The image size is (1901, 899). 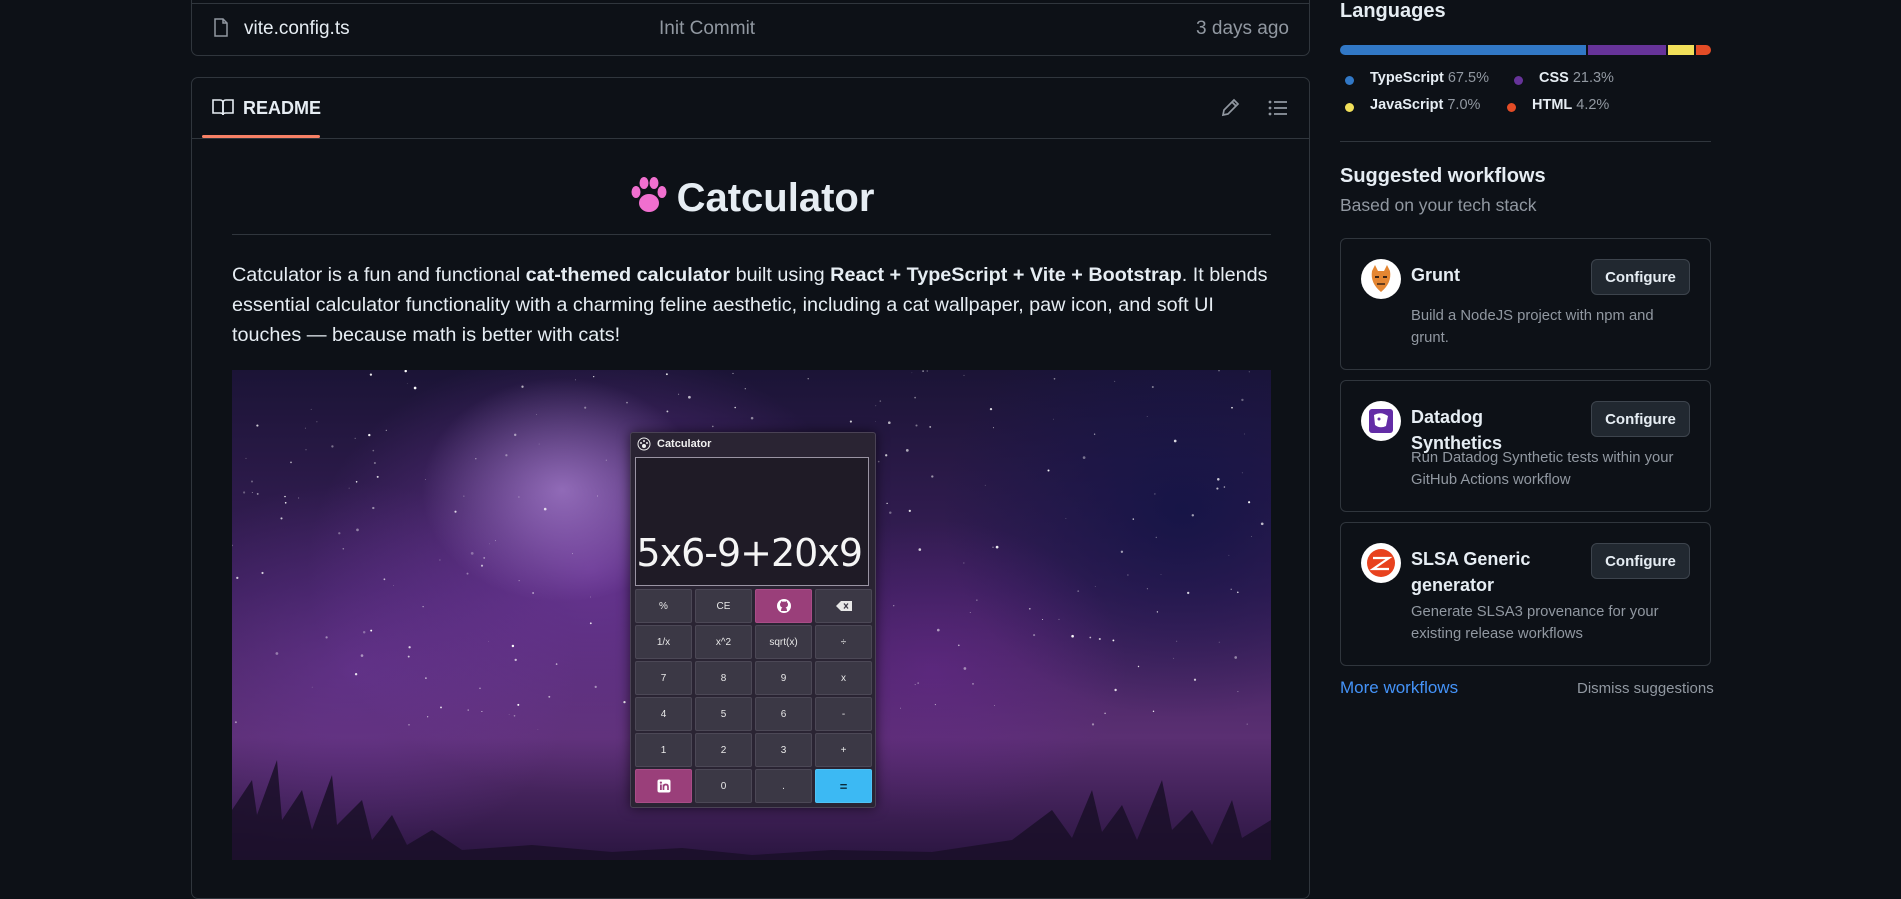 What do you see at coordinates (1640, 277) in the screenshot?
I see `configure-button-grunt: Configure` at bounding box center [1640, 277].